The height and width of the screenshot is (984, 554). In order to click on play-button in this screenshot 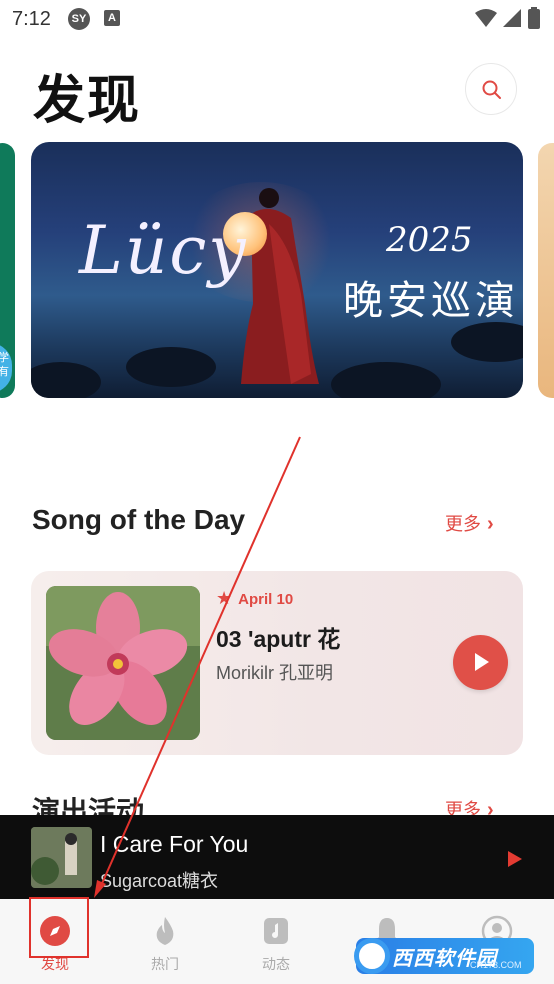, I will do `click(480, 662)`.